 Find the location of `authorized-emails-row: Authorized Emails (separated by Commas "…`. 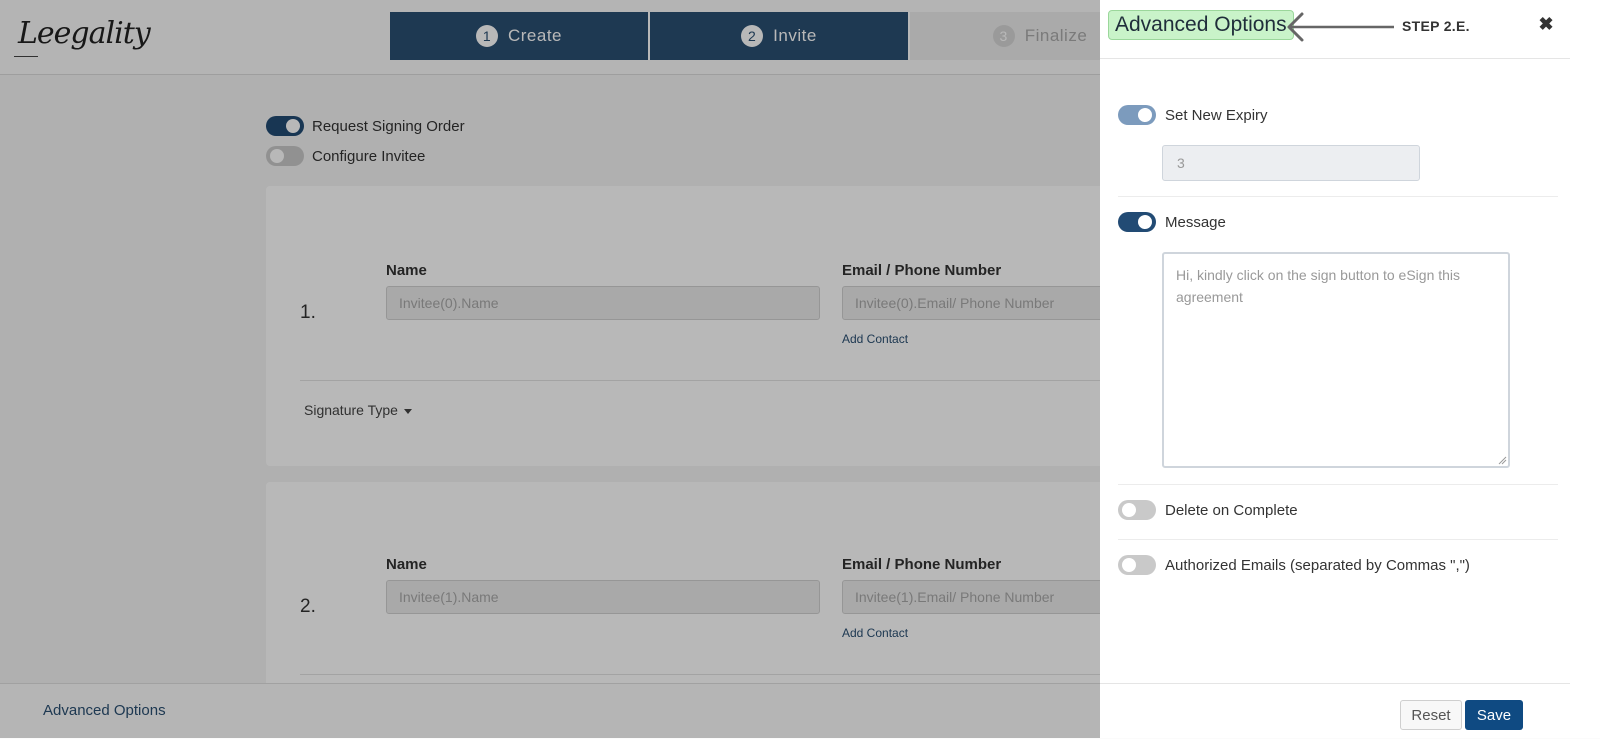

authorized-emails-row: Authorized Emails (separated by Commas "… is located at coordinates (1294, 565).